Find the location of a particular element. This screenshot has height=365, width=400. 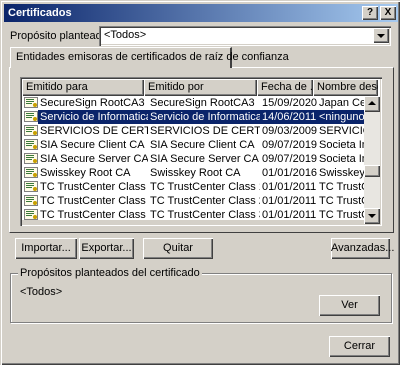

table-cell: 01/01/2016 is located at coordinates (290, 173).